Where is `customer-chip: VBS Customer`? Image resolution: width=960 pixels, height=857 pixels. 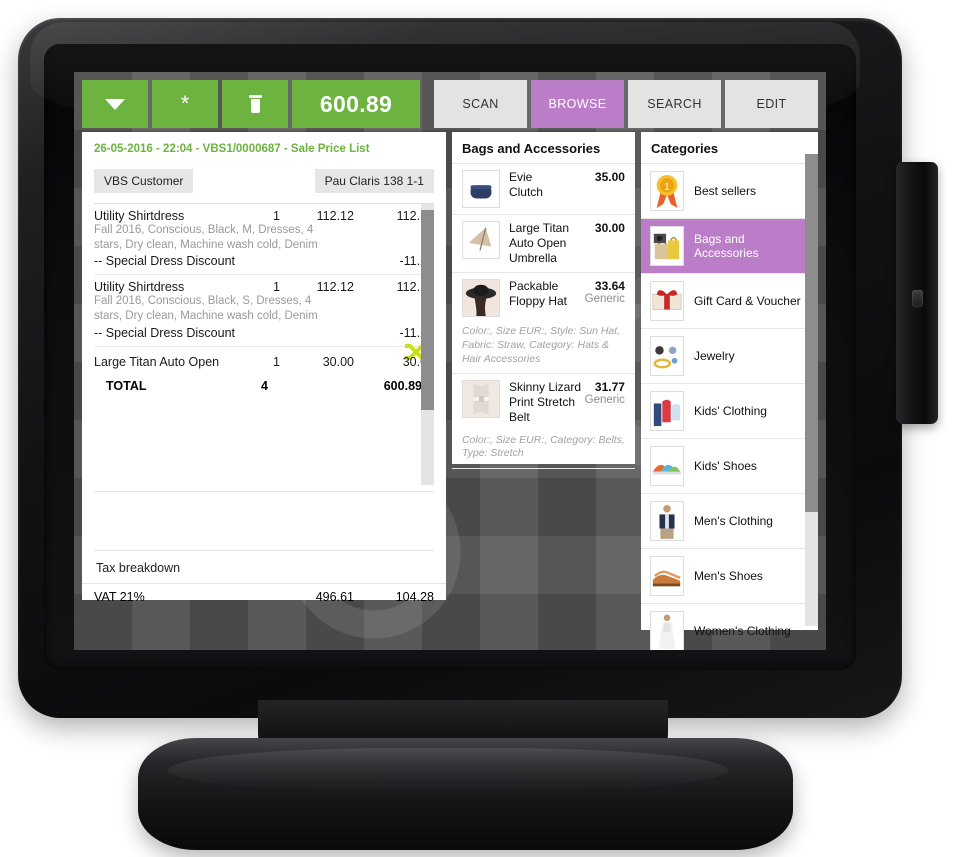 customer-chip: VBS Customer is located at coordinates (144, 181).